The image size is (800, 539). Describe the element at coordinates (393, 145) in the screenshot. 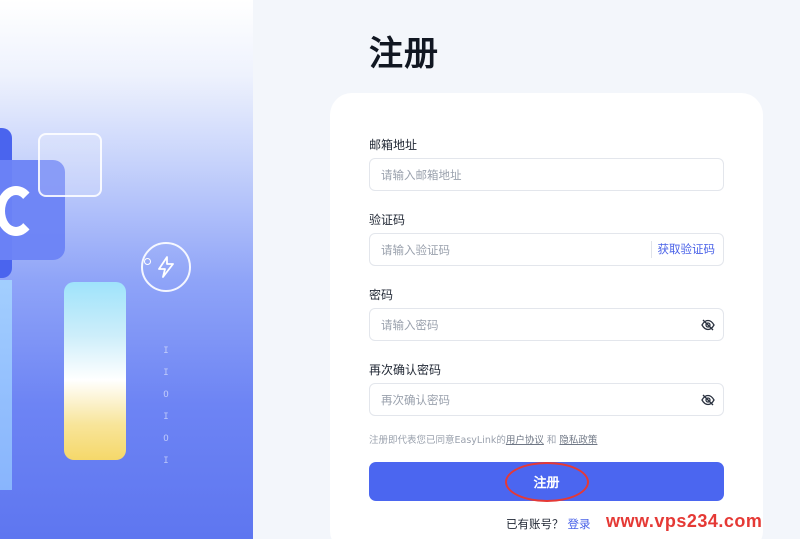

I see `email-label: 邮箱地址` at that location.